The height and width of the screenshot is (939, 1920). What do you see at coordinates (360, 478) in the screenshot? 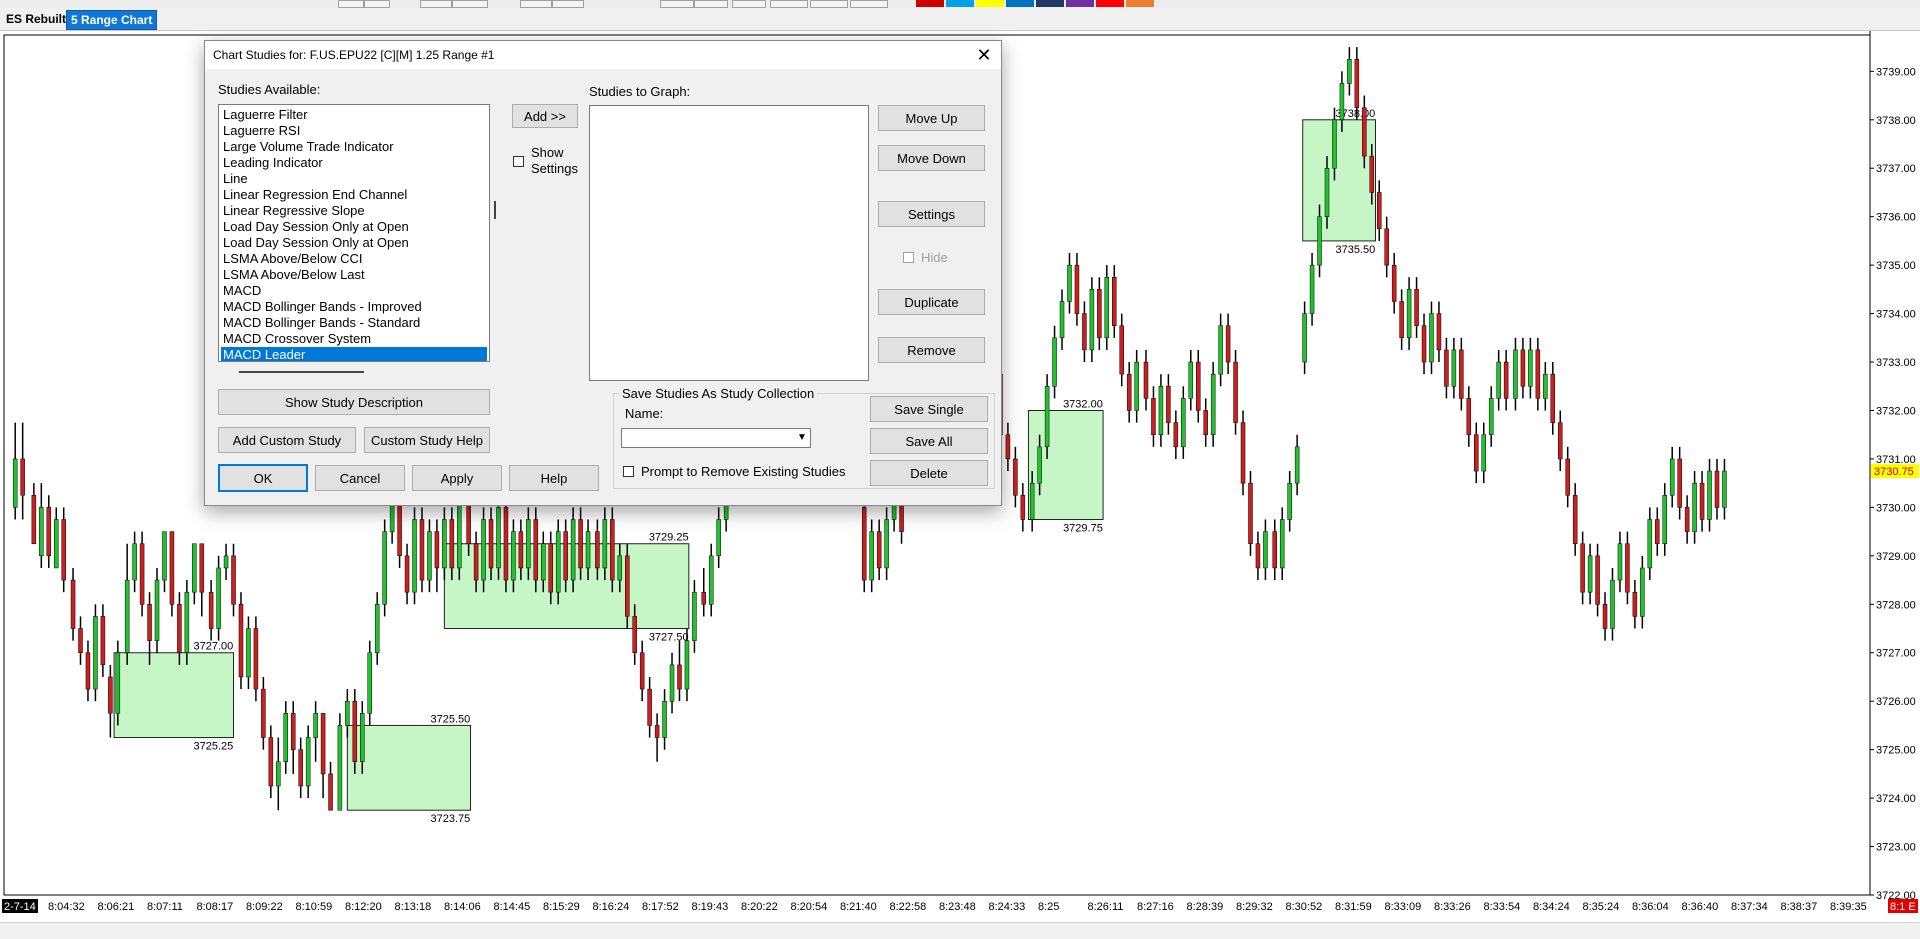
I see `cancel-button: Cancel` at bounding box center [360, 478].